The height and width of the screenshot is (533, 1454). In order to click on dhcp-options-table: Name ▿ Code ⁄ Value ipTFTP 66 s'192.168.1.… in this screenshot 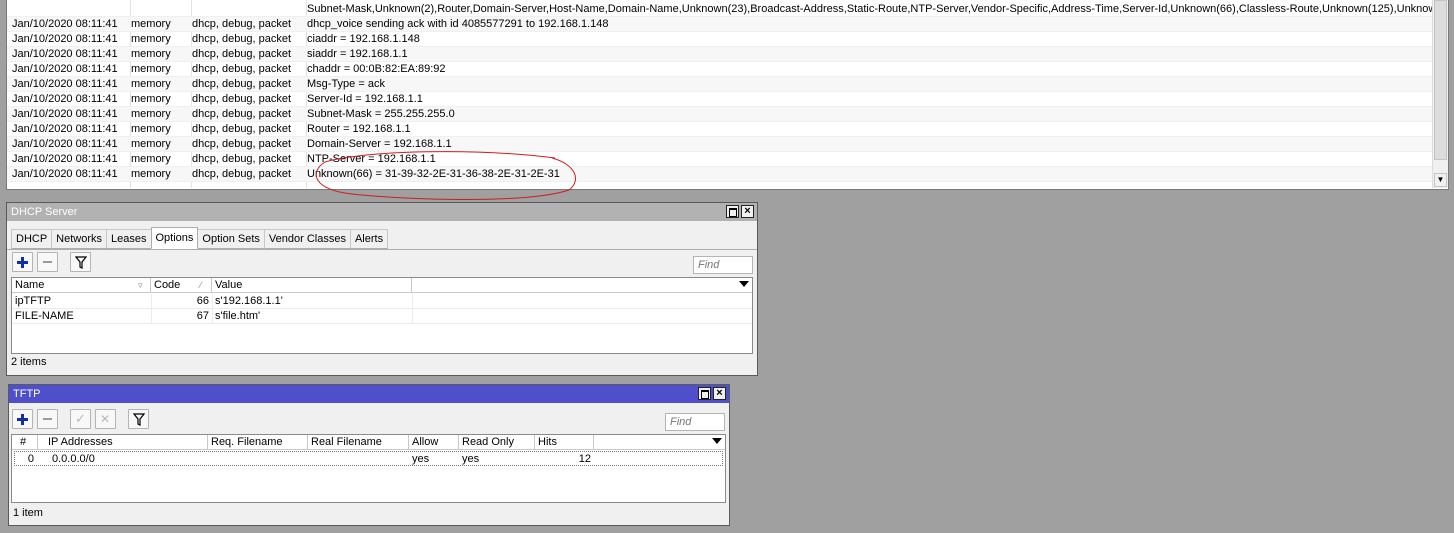, I will do `click(382, 315)`.